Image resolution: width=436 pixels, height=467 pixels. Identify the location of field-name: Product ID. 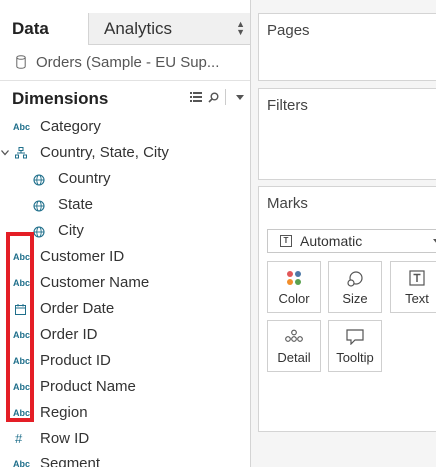
(75, 360).